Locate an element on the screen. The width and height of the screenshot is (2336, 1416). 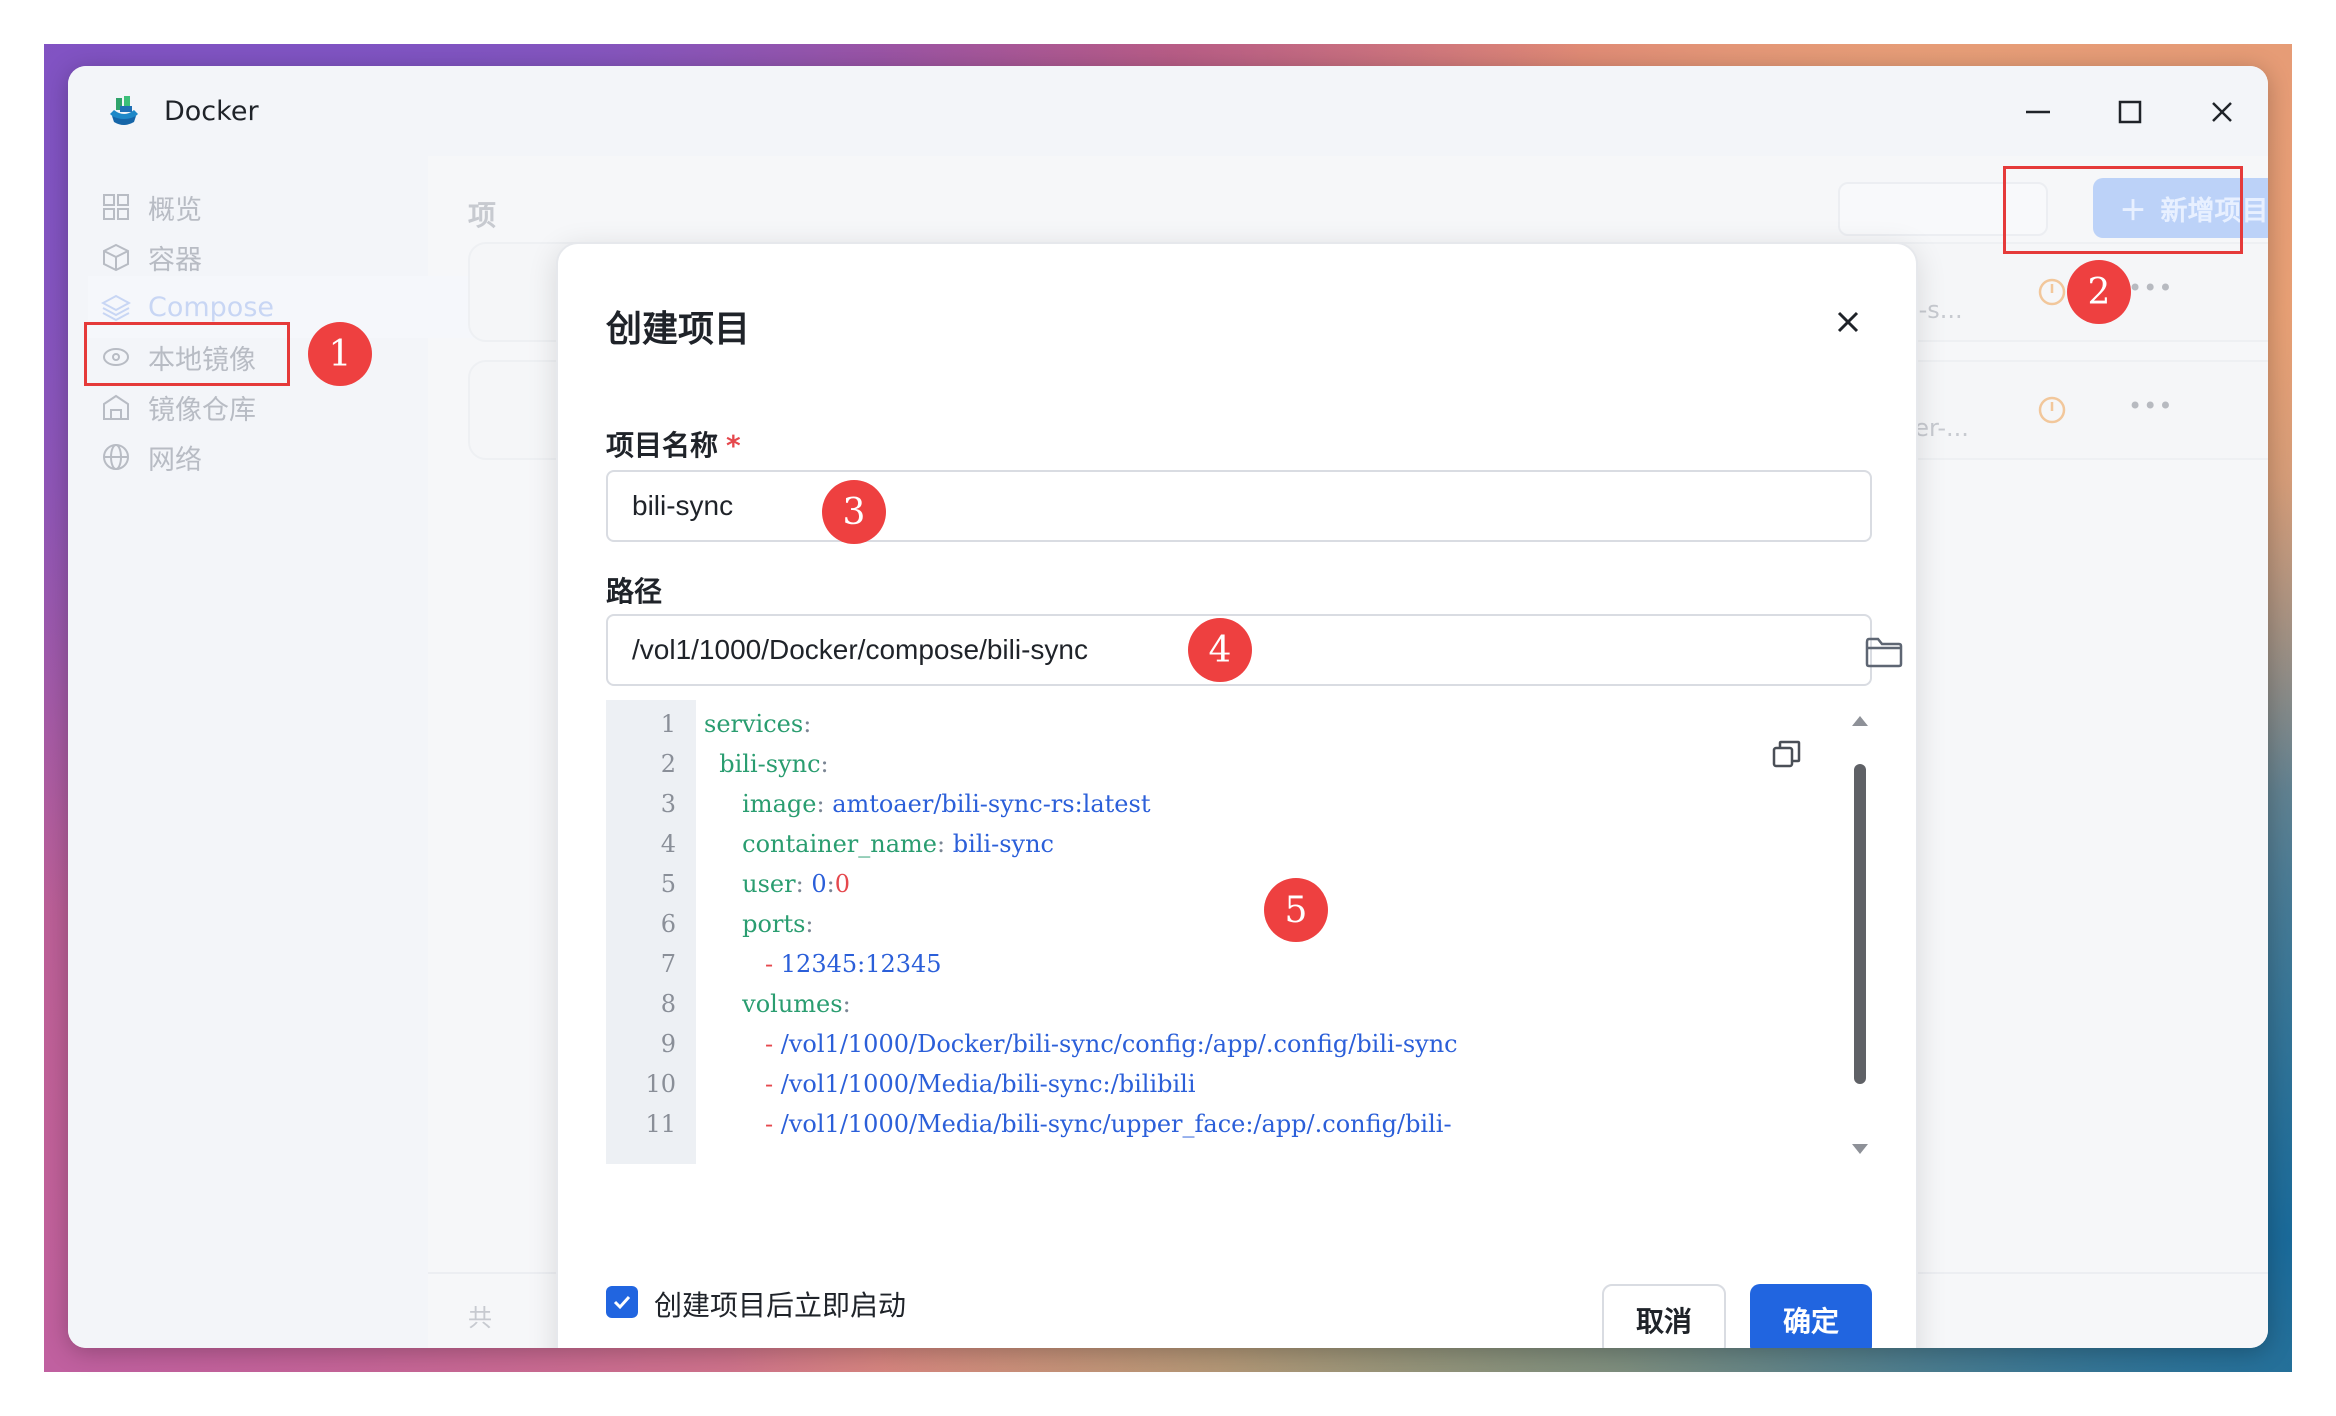
sidebar-item-label: 镜像仓库 is located at coordinates (202, 410).